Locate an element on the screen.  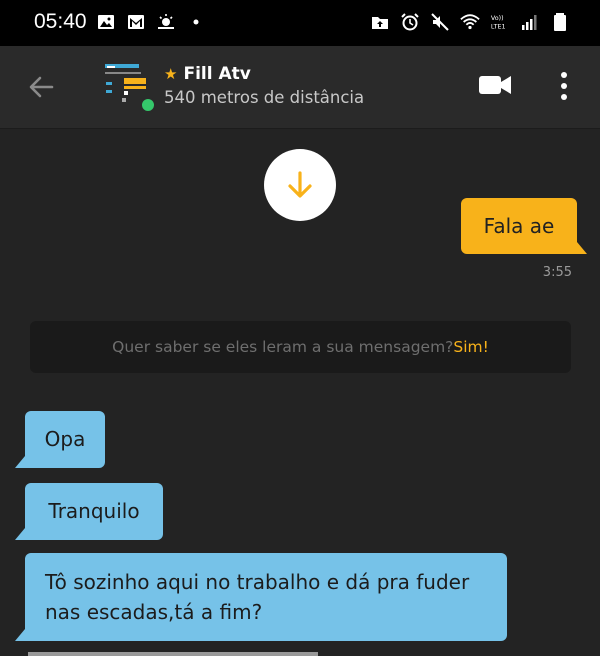
message-timestamp: 3:55 is located at coordinates (557, 272).